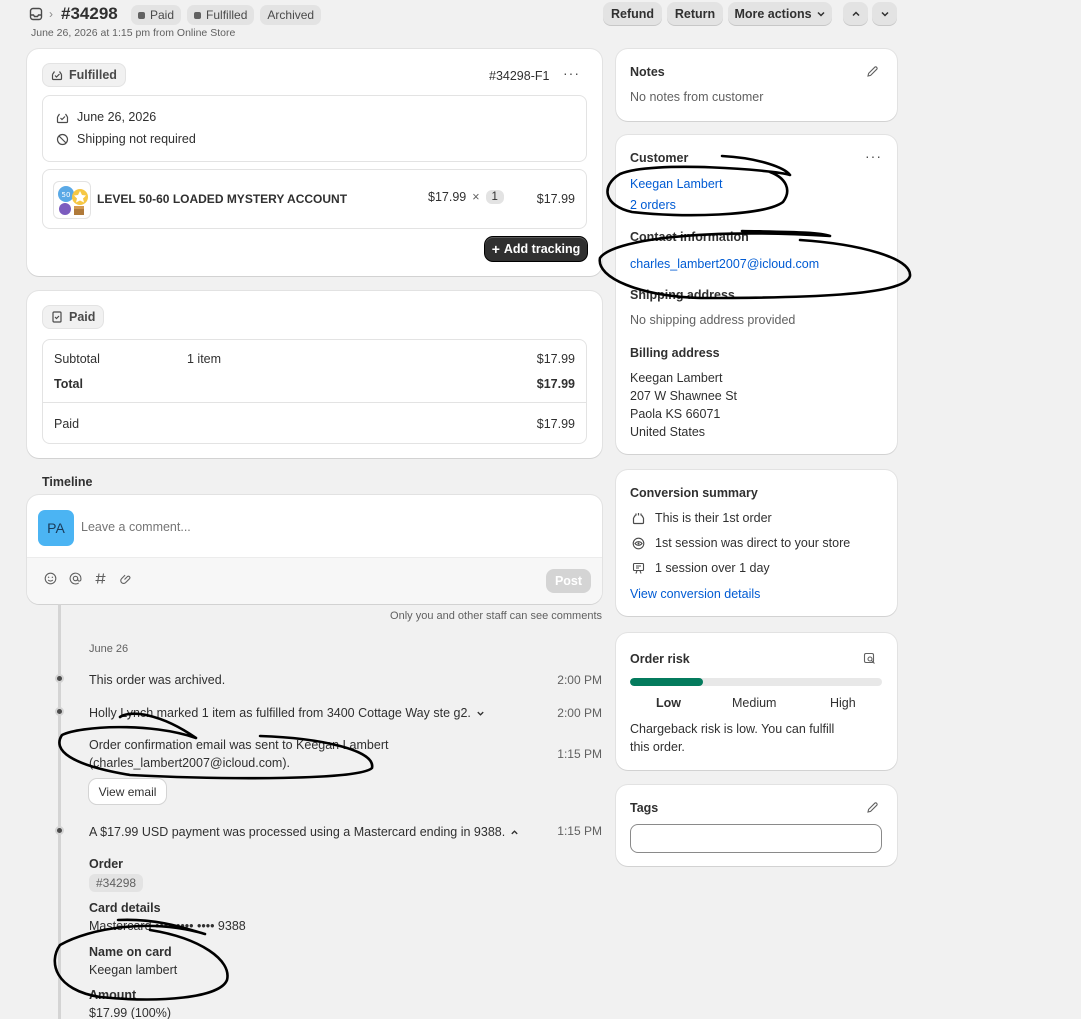 This screenshot has width=1081, height=1019. Describe the element at coordinates (100, 578) in the screenshot. I see `hashtag-icon` at that location.